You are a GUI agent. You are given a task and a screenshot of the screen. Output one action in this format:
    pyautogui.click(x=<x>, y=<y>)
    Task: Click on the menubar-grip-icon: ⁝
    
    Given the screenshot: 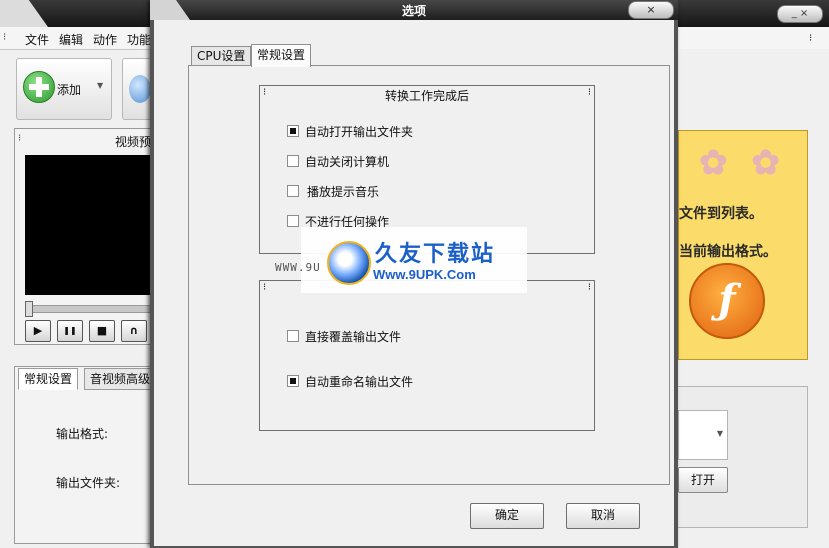 What is the action you would take?
    pyautogui.click(x=5, y=37)
    